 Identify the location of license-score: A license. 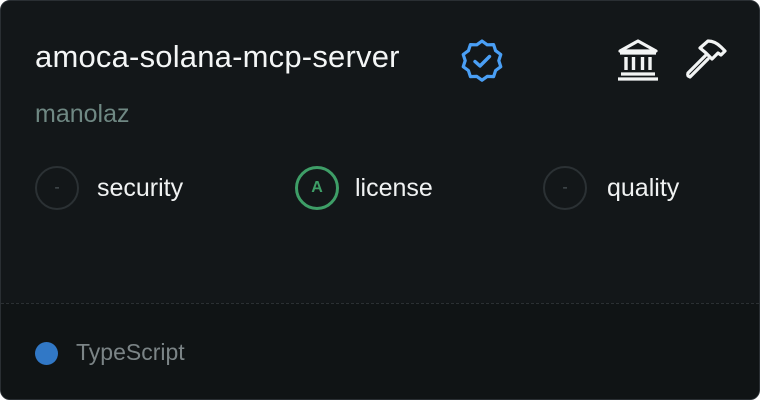
(364, 188).